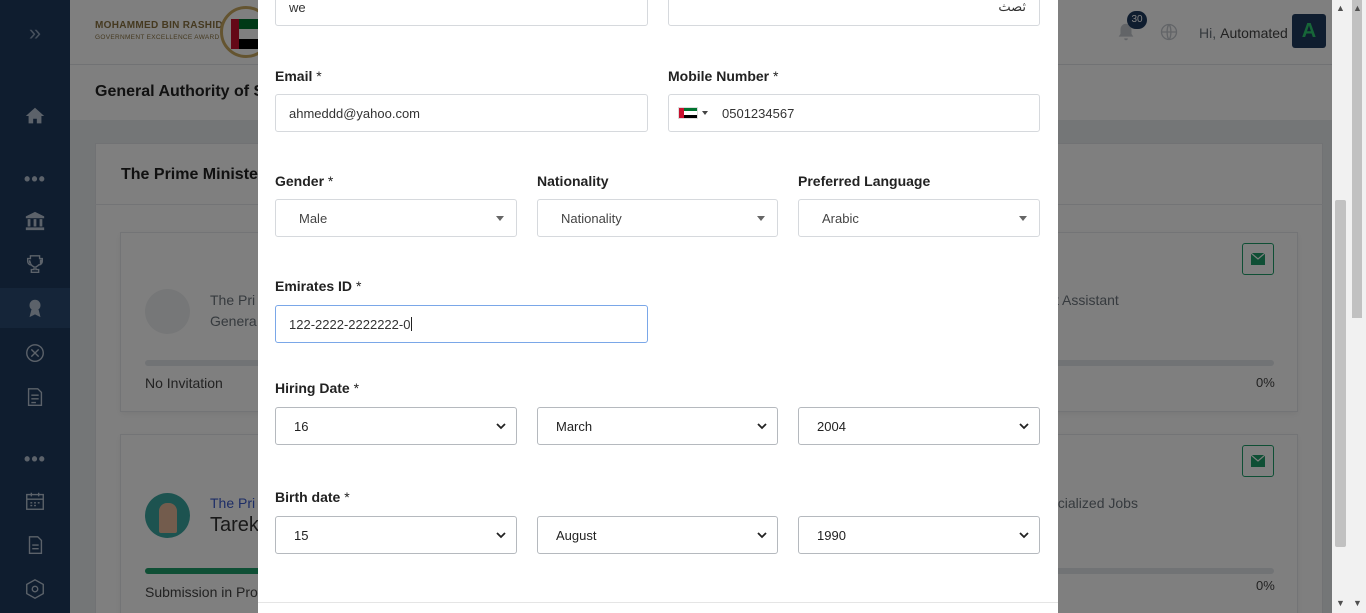  I want to click on mobile-field: 0501234567, so click(854, 113).